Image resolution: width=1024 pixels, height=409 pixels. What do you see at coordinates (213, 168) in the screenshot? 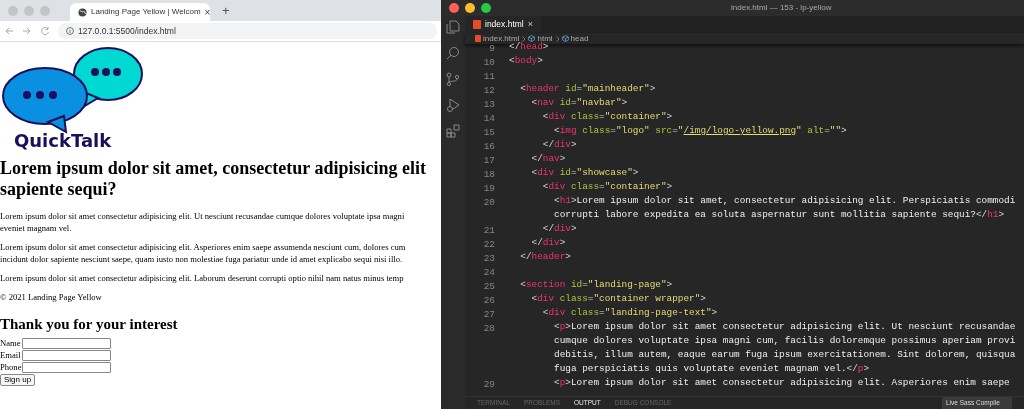
I see `page-heading: Lorem ipsum dolor sit amet, consectetur adipisicing elit` at bounding box center [213, 168].